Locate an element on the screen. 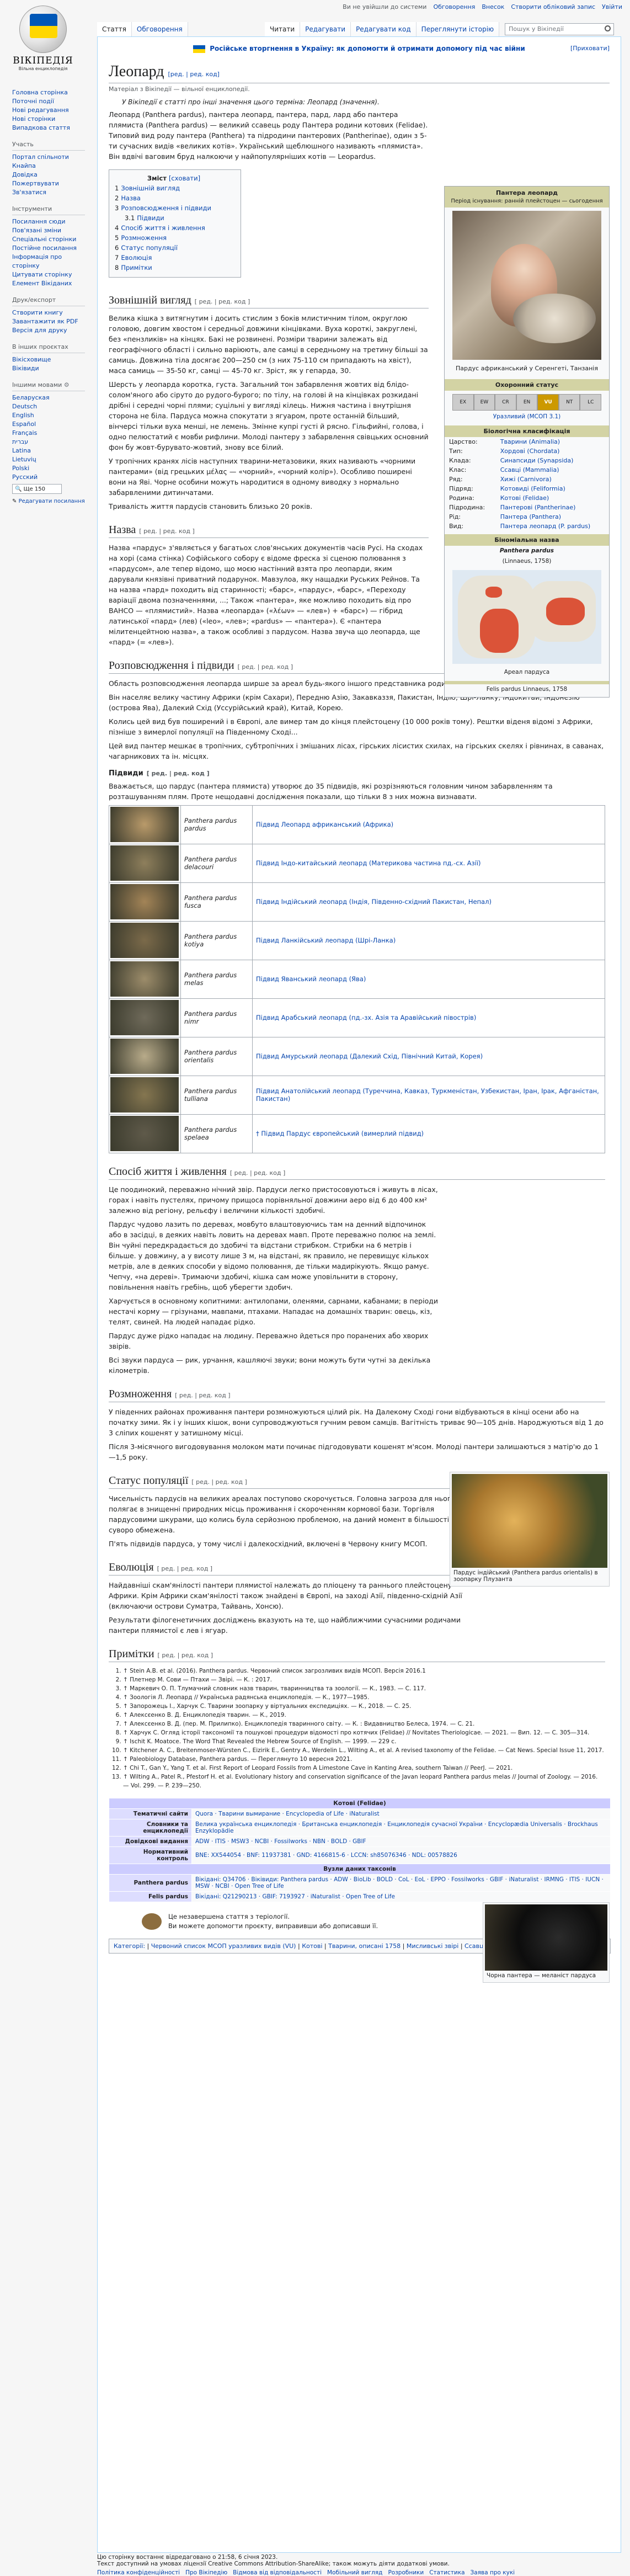 This screenshot has width=630, height=2576. status-code: EX is located at coordinates (463, 402).